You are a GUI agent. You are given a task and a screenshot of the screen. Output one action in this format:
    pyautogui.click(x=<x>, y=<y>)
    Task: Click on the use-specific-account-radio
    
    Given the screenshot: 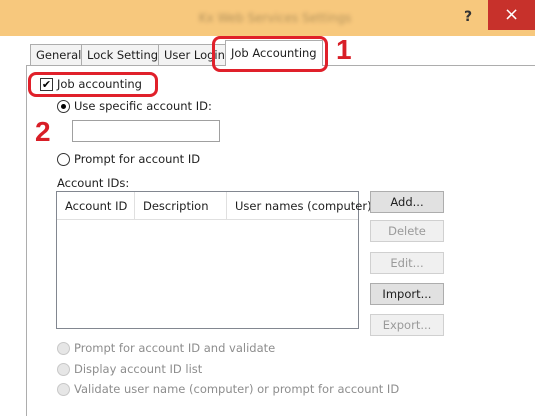 What is the action you would take?
    pyautogui.click(x=63, y=106)
    